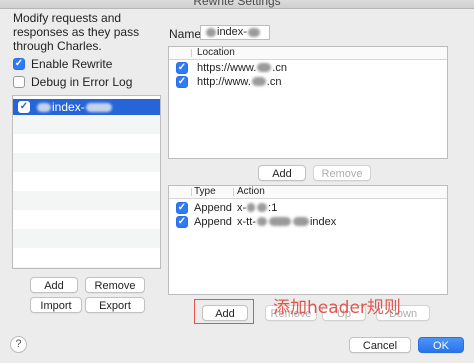 The width and height of the screenshot is (474, 363). I want to click on location-cell: http://www. .cn, so click(239, 81).